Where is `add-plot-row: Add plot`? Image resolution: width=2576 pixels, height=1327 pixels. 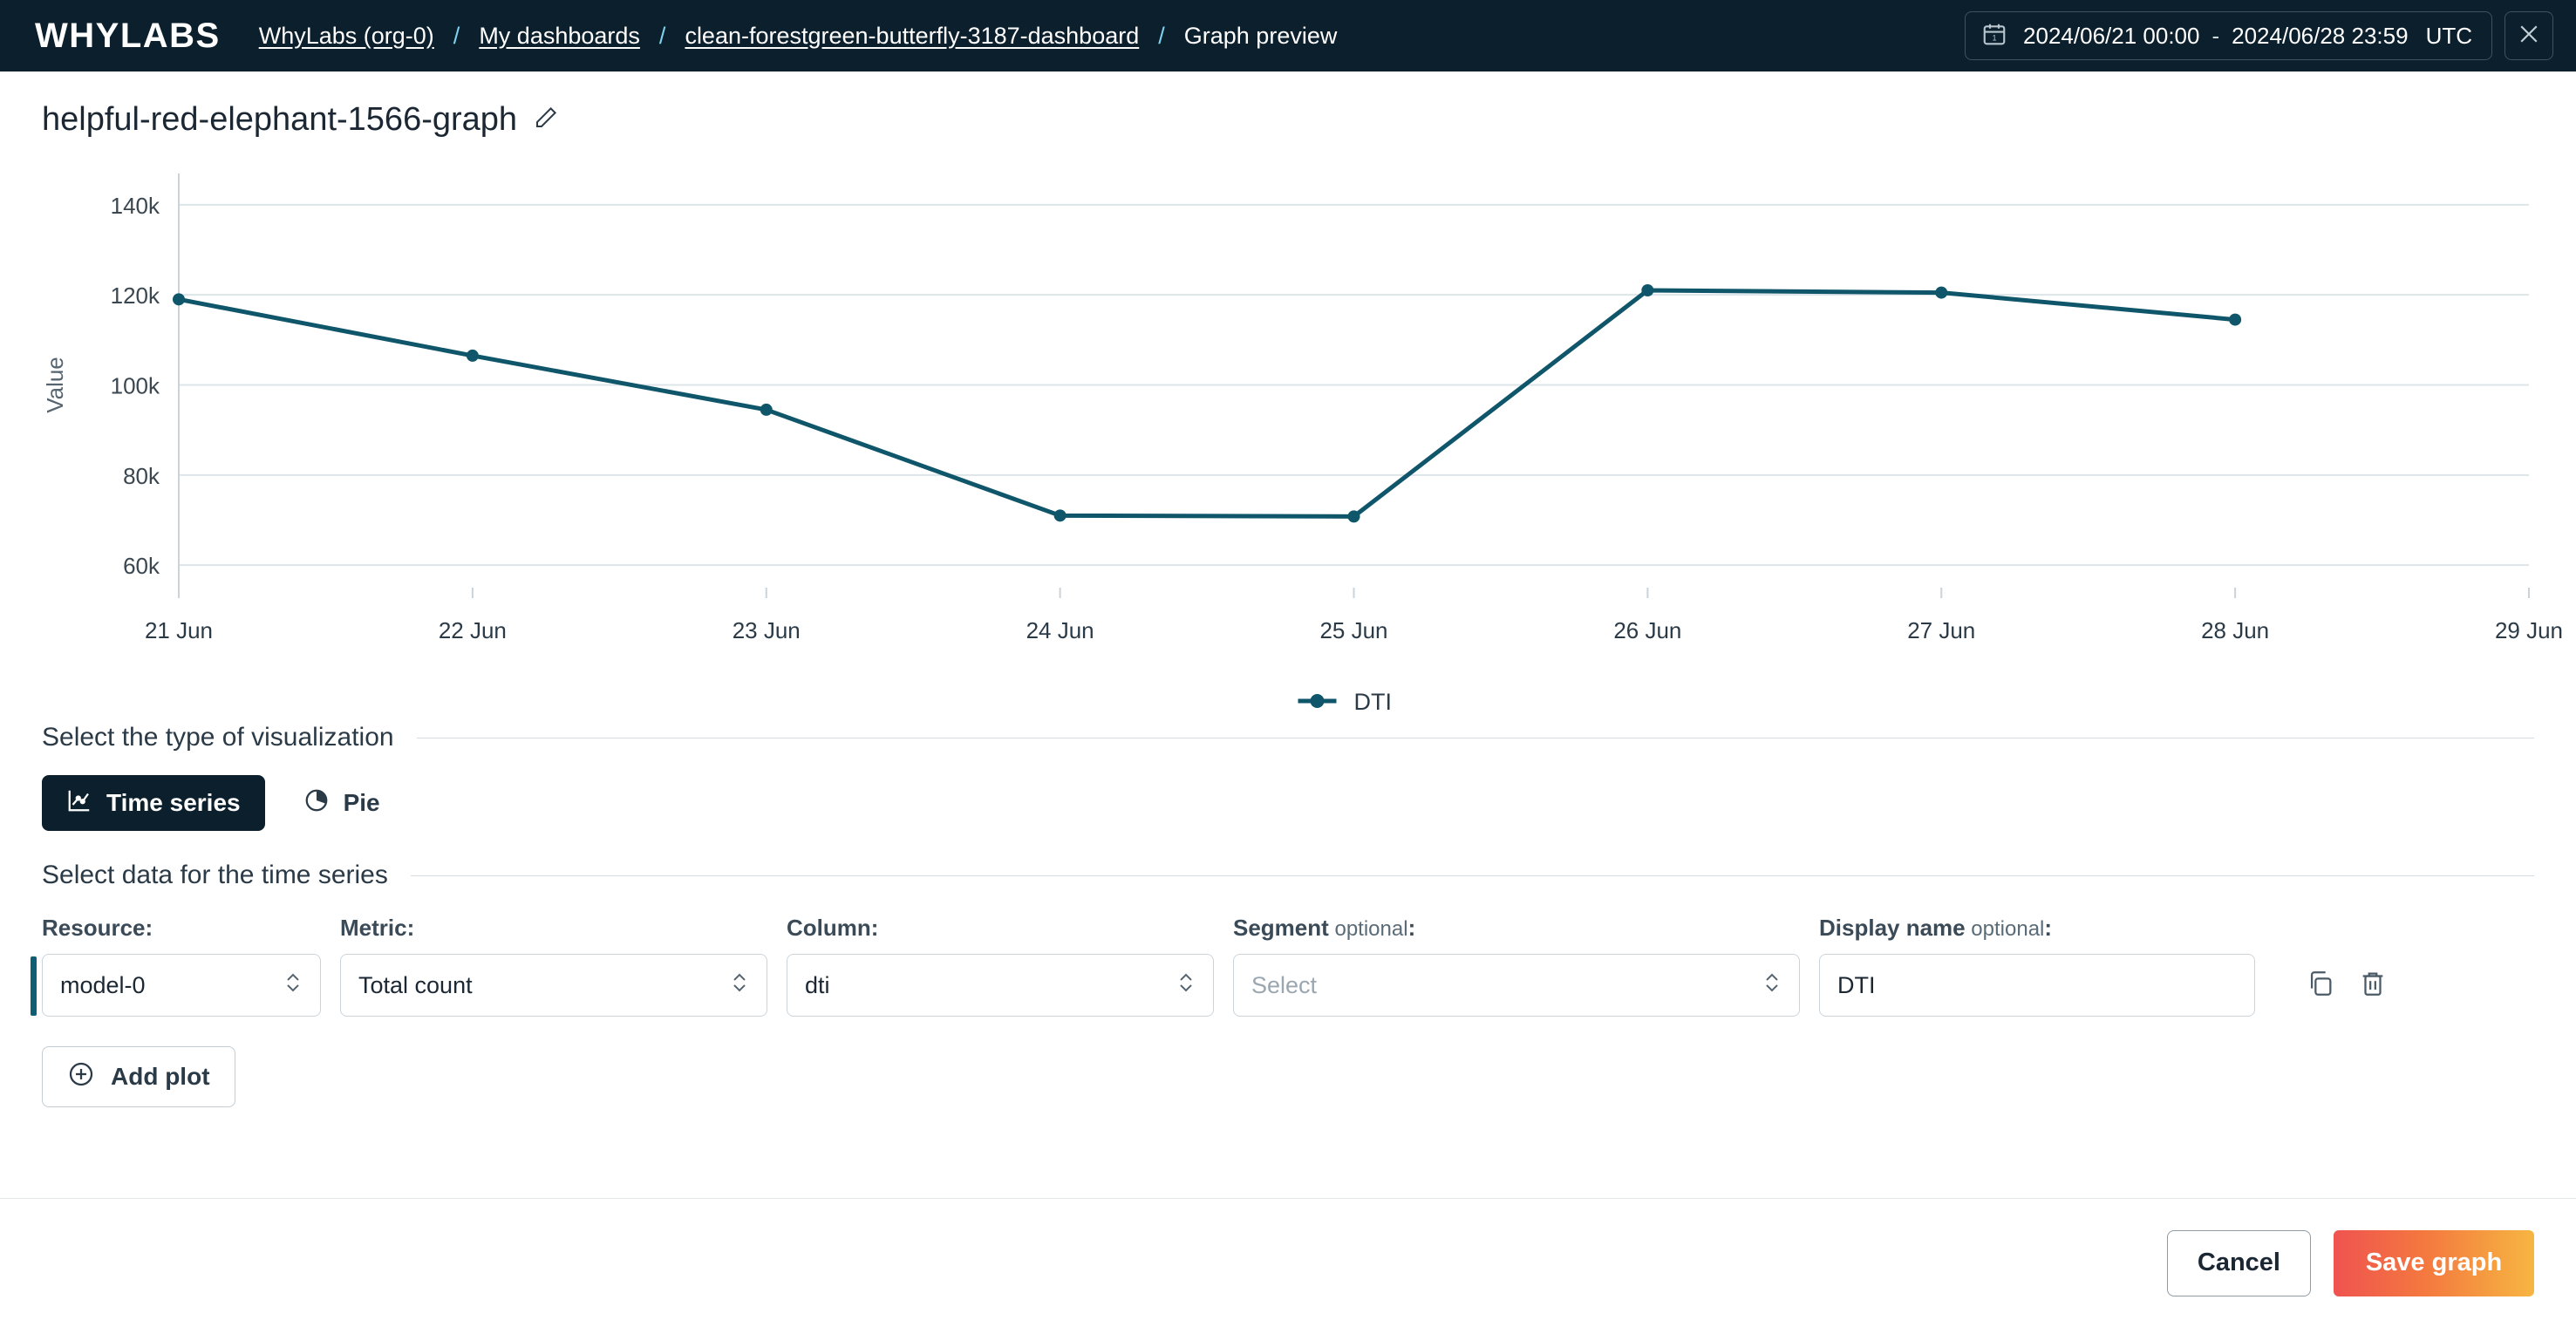
add-plot-row: Add plot is located at coordinates (1288, 1062).